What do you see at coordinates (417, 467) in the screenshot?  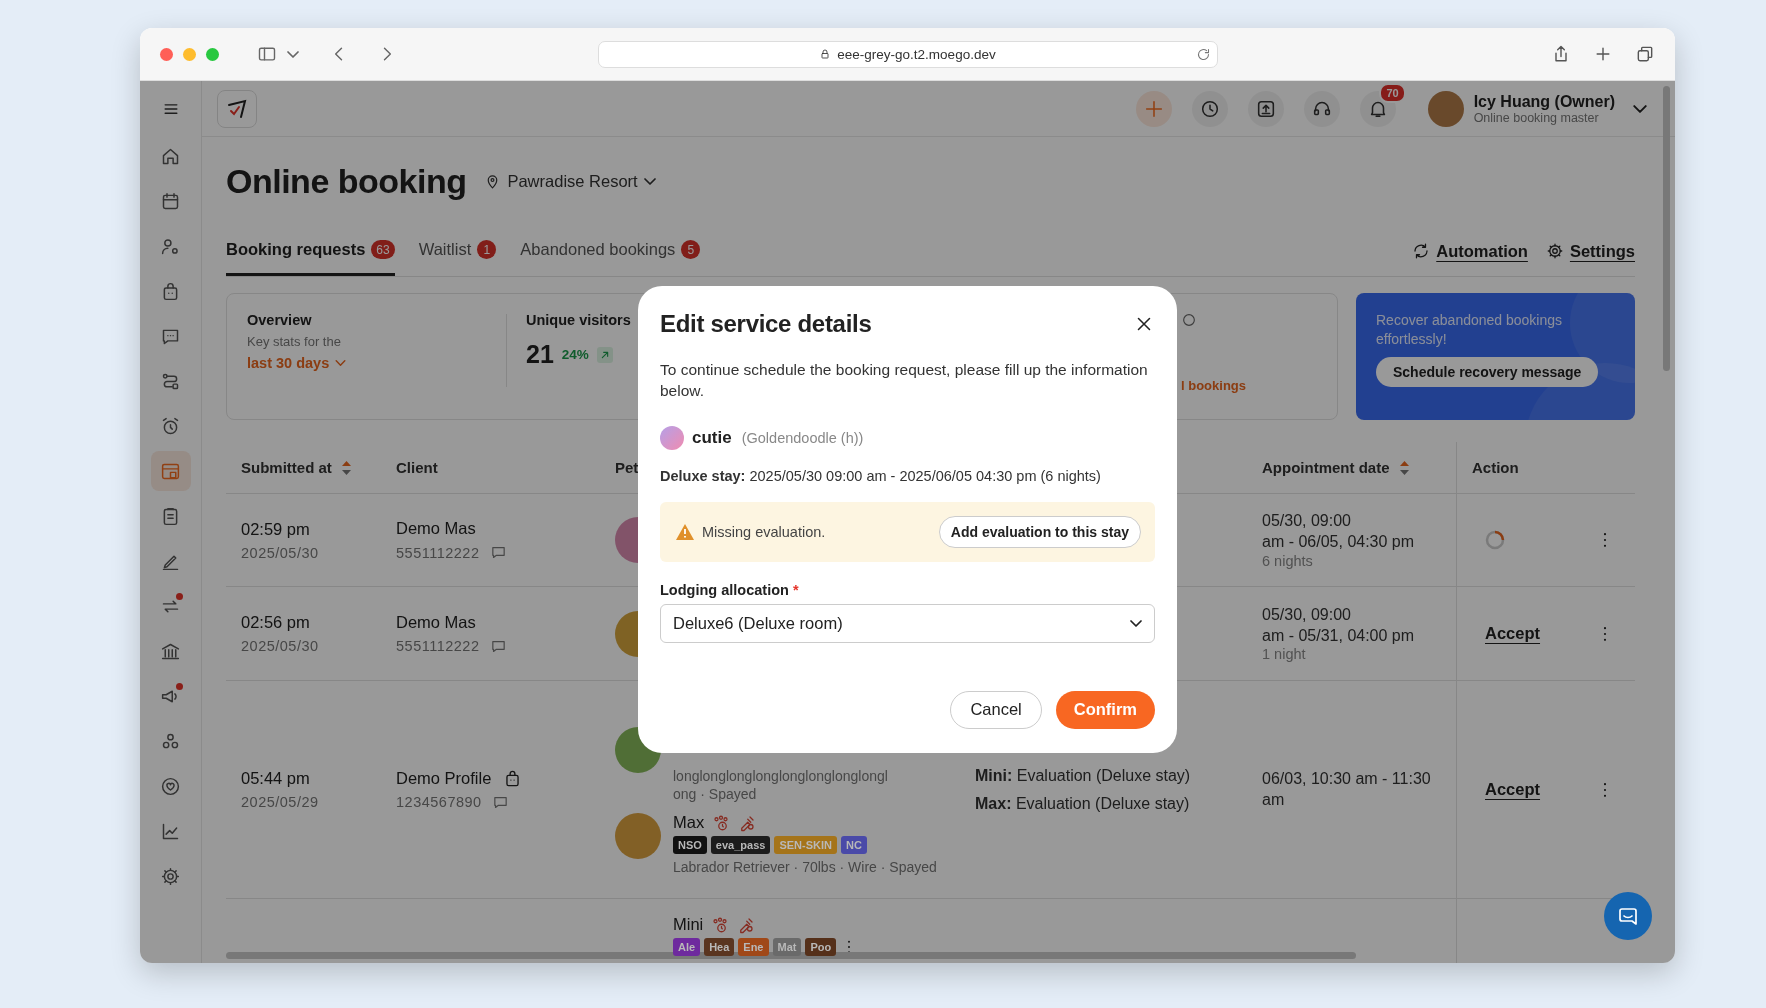 I see `column-header: Client` at bounding box center [417, 467].